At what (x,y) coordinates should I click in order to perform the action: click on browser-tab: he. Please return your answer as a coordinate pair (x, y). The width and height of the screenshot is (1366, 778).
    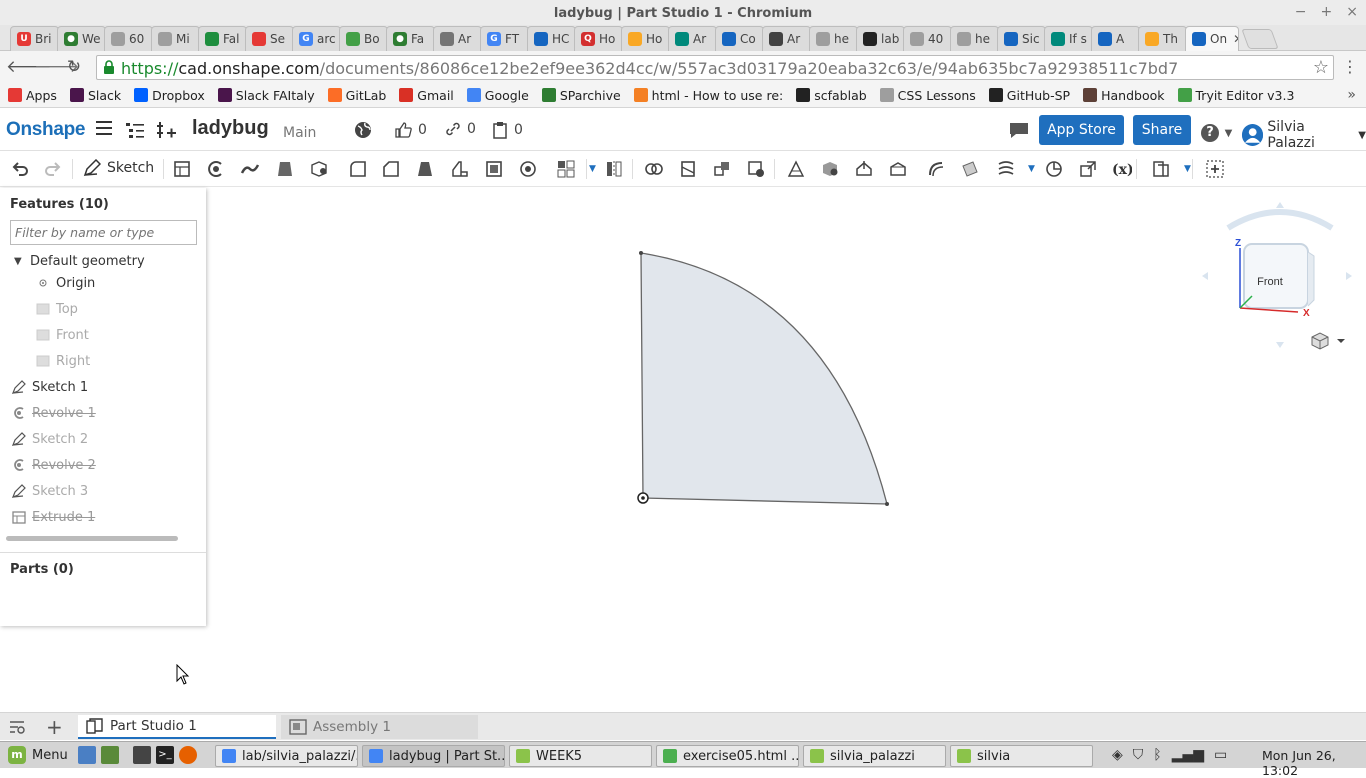
    Looking at the image, I should click on (833, 38).